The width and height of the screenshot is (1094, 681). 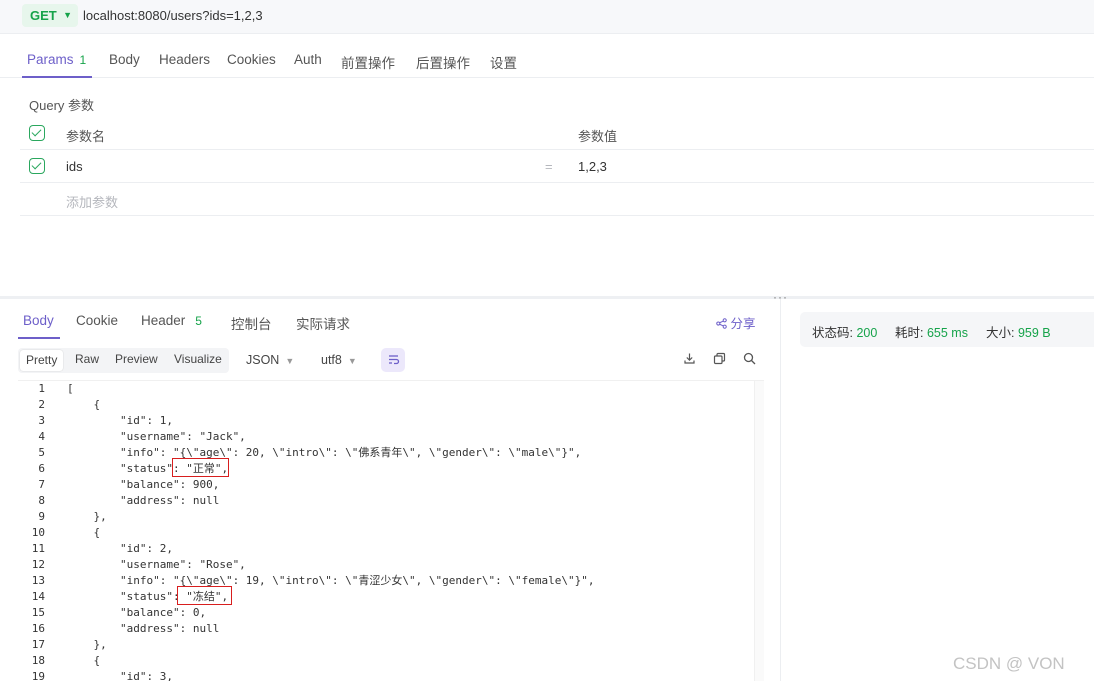 What do you see at coordinates (719, 360) in the screenshot?
I see `copy-icon` at bounding box center [719, 360].